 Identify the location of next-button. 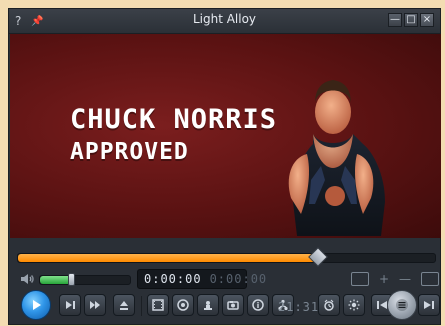
(429, 305).